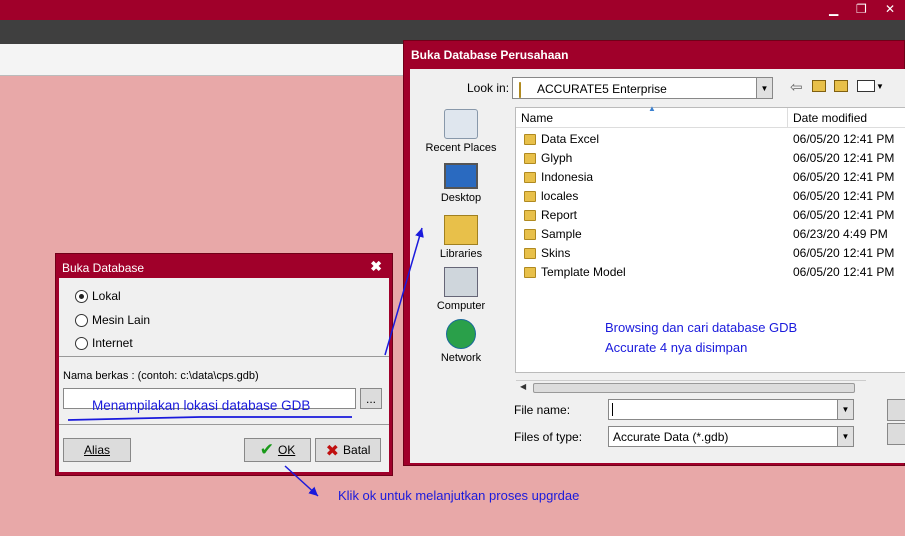 Image resolution: width=905 pixels, height=536 pixels. What do you see at coordinates (404, 291) in the screenshot?
I see `arrow-to-file-dialog` at bounding box center [404, 291].